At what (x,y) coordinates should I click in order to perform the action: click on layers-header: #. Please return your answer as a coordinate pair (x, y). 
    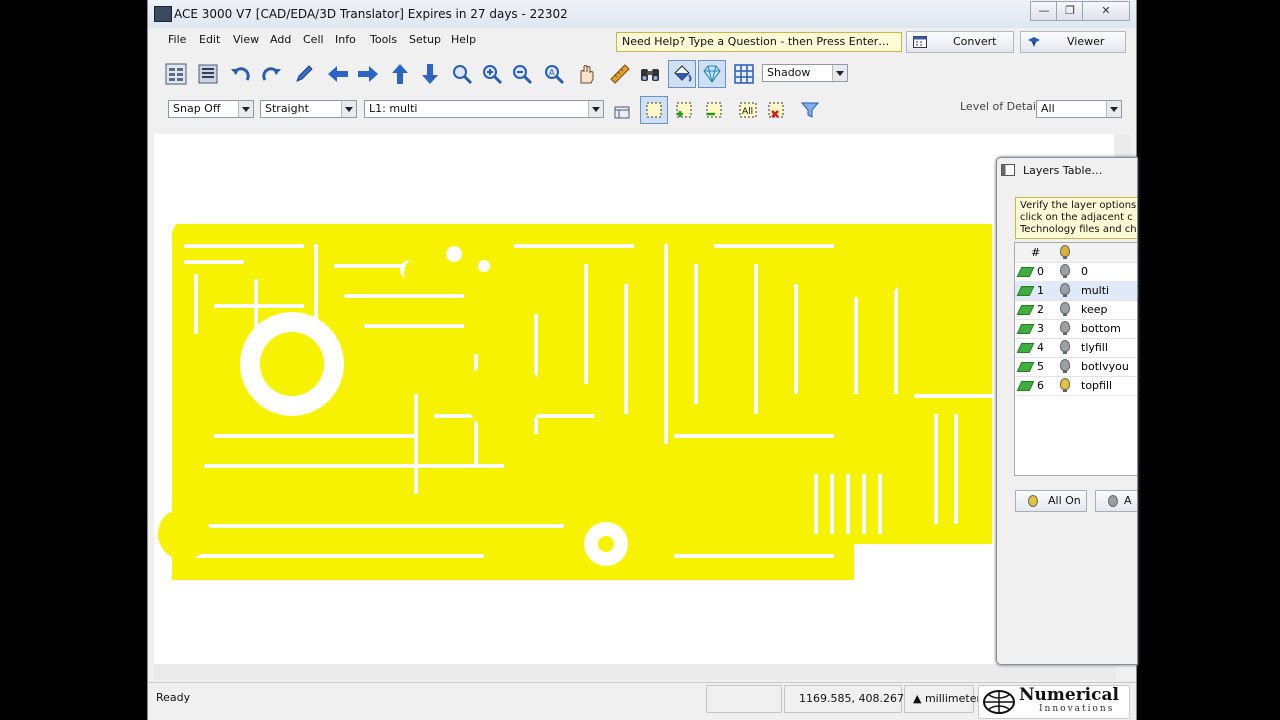
    Looking at the image, I should click on (1076, 253).